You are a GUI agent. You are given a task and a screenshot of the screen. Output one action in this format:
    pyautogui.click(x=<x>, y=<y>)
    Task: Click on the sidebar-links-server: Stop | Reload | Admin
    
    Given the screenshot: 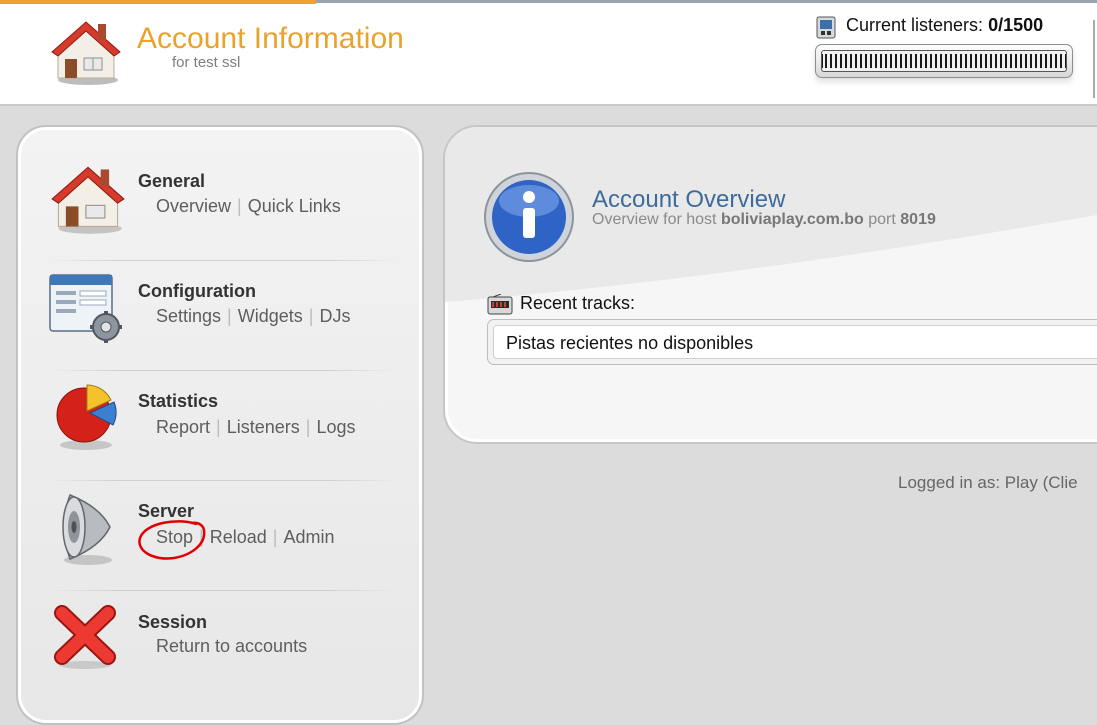 What is the action you would take?
    pyautogui.click(x=245, y=537)
    